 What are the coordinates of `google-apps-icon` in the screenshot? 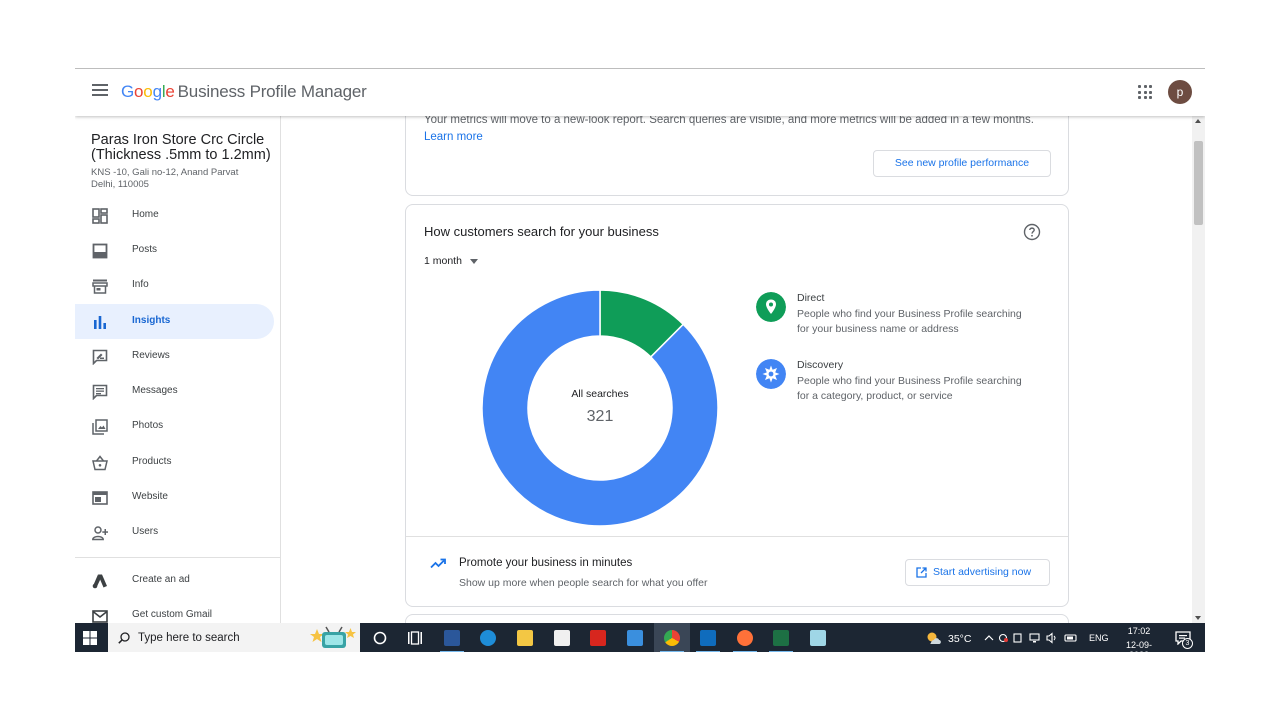 It's located at (1145, 92).